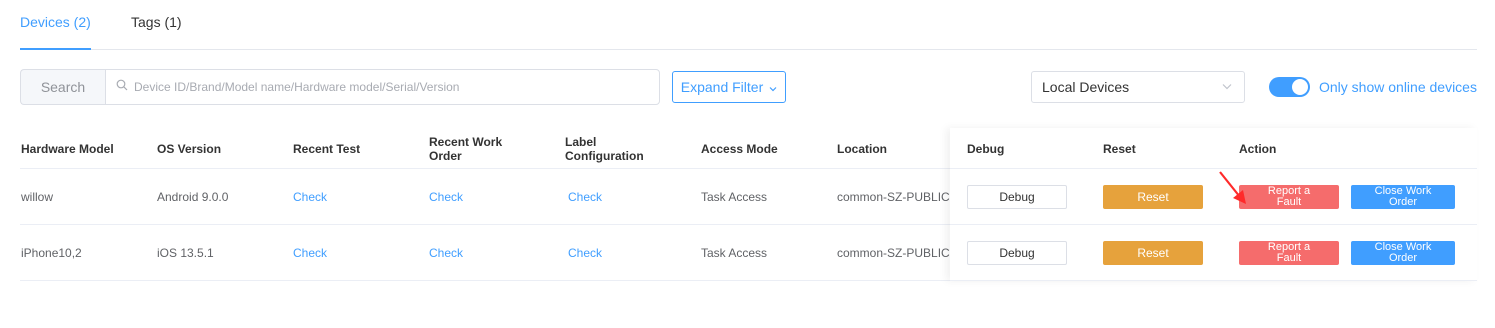  I want to click on header-reset: Reset, so click(1119, 149).